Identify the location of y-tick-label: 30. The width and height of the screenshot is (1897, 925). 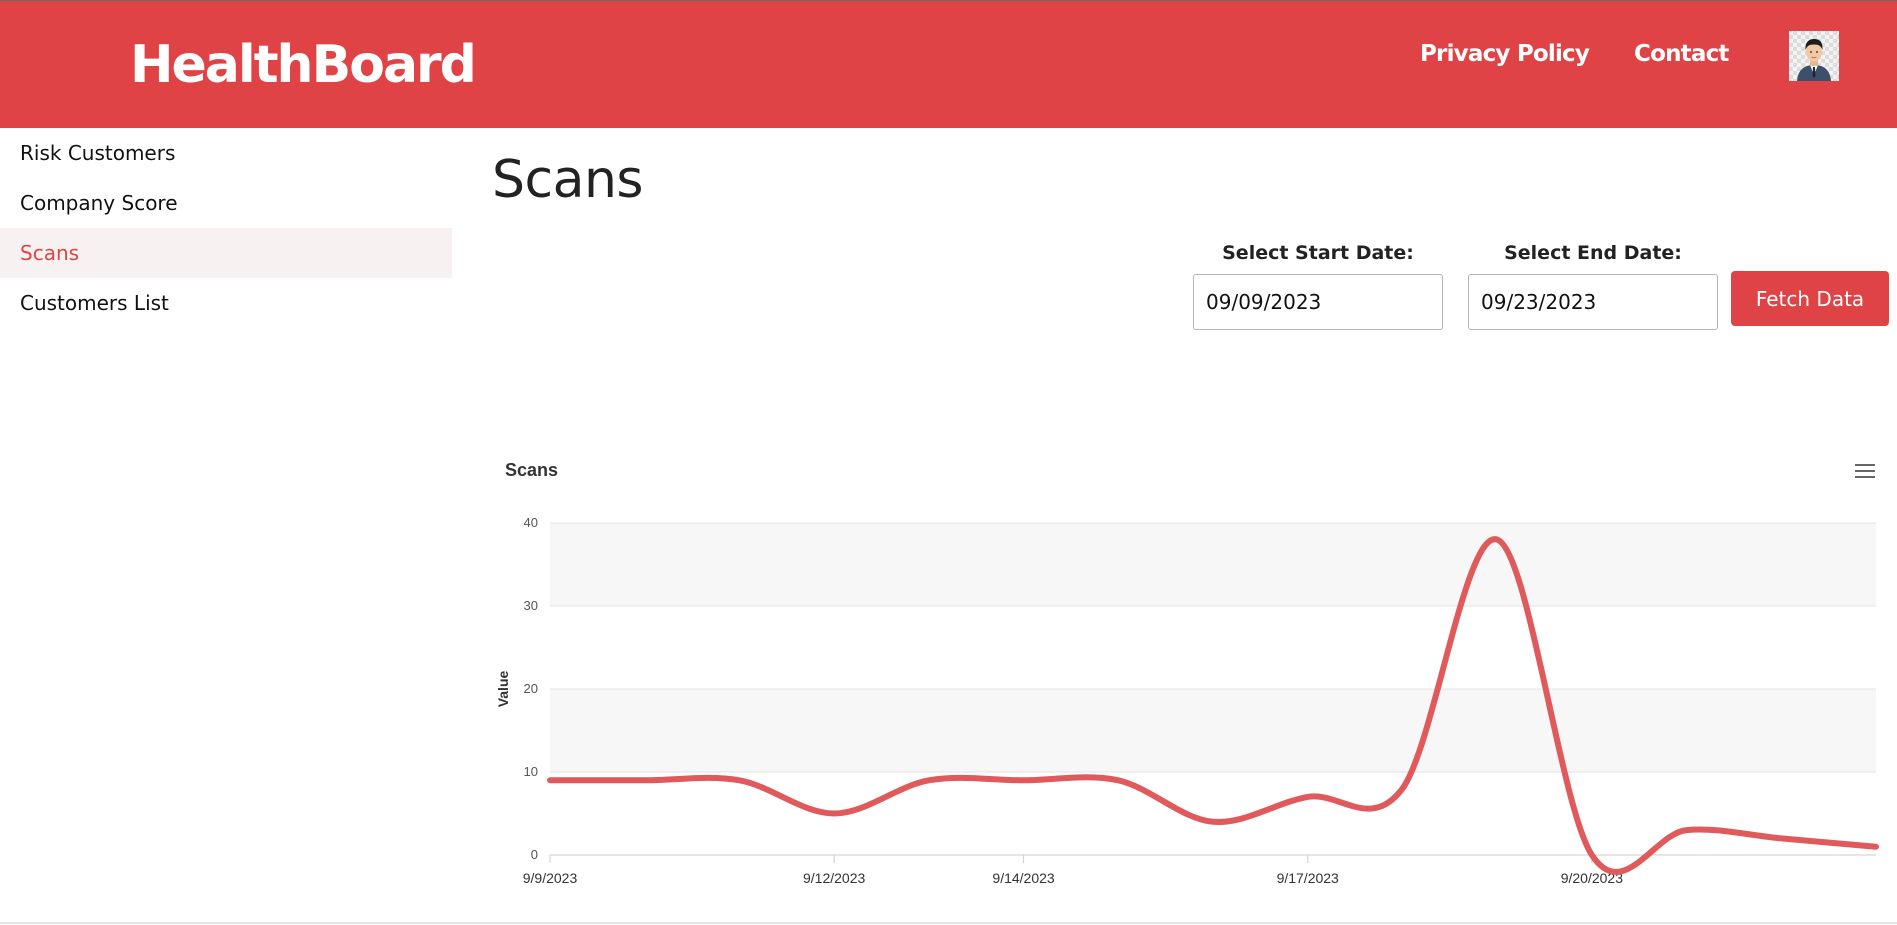
(531, 605).